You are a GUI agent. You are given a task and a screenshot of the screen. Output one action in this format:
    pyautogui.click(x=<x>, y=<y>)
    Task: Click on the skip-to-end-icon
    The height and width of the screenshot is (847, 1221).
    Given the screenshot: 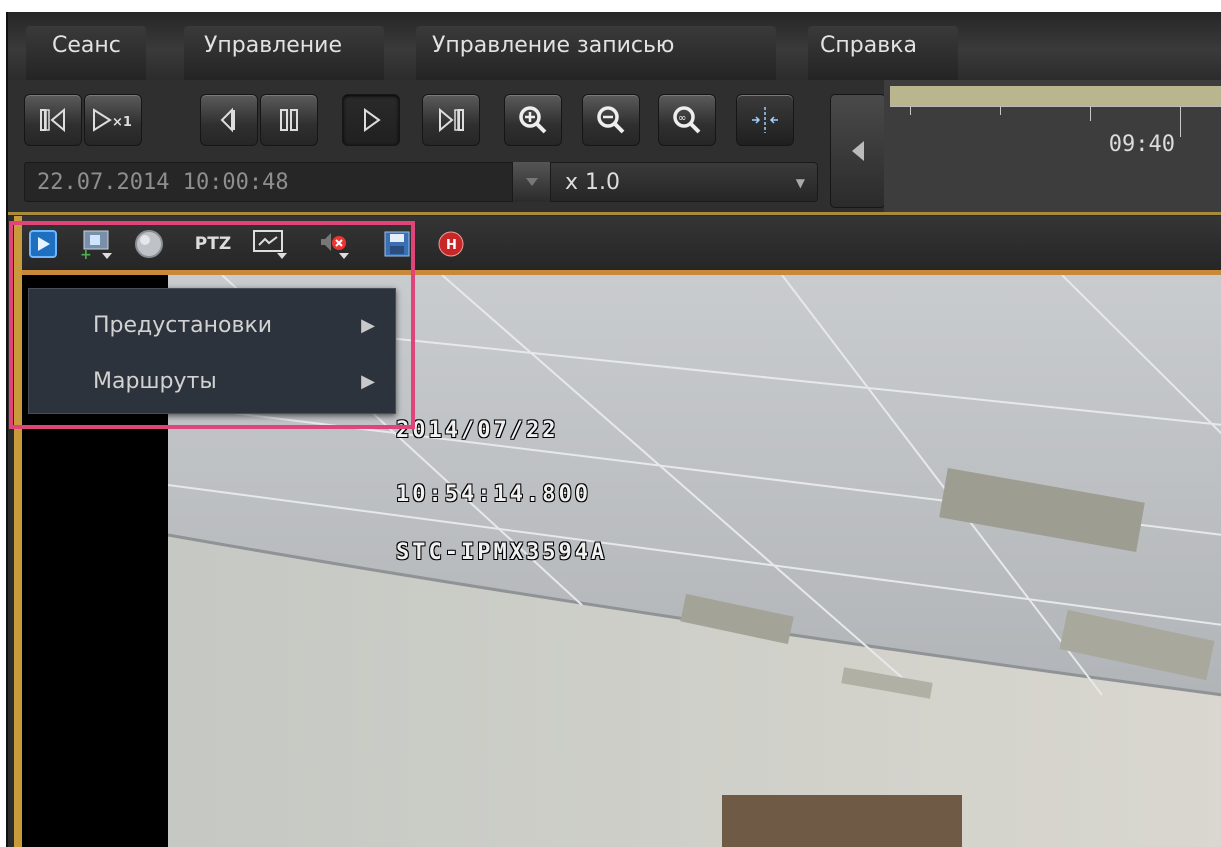 What is the action you would take?
    pyautogui.click(x=451, y=120)
    